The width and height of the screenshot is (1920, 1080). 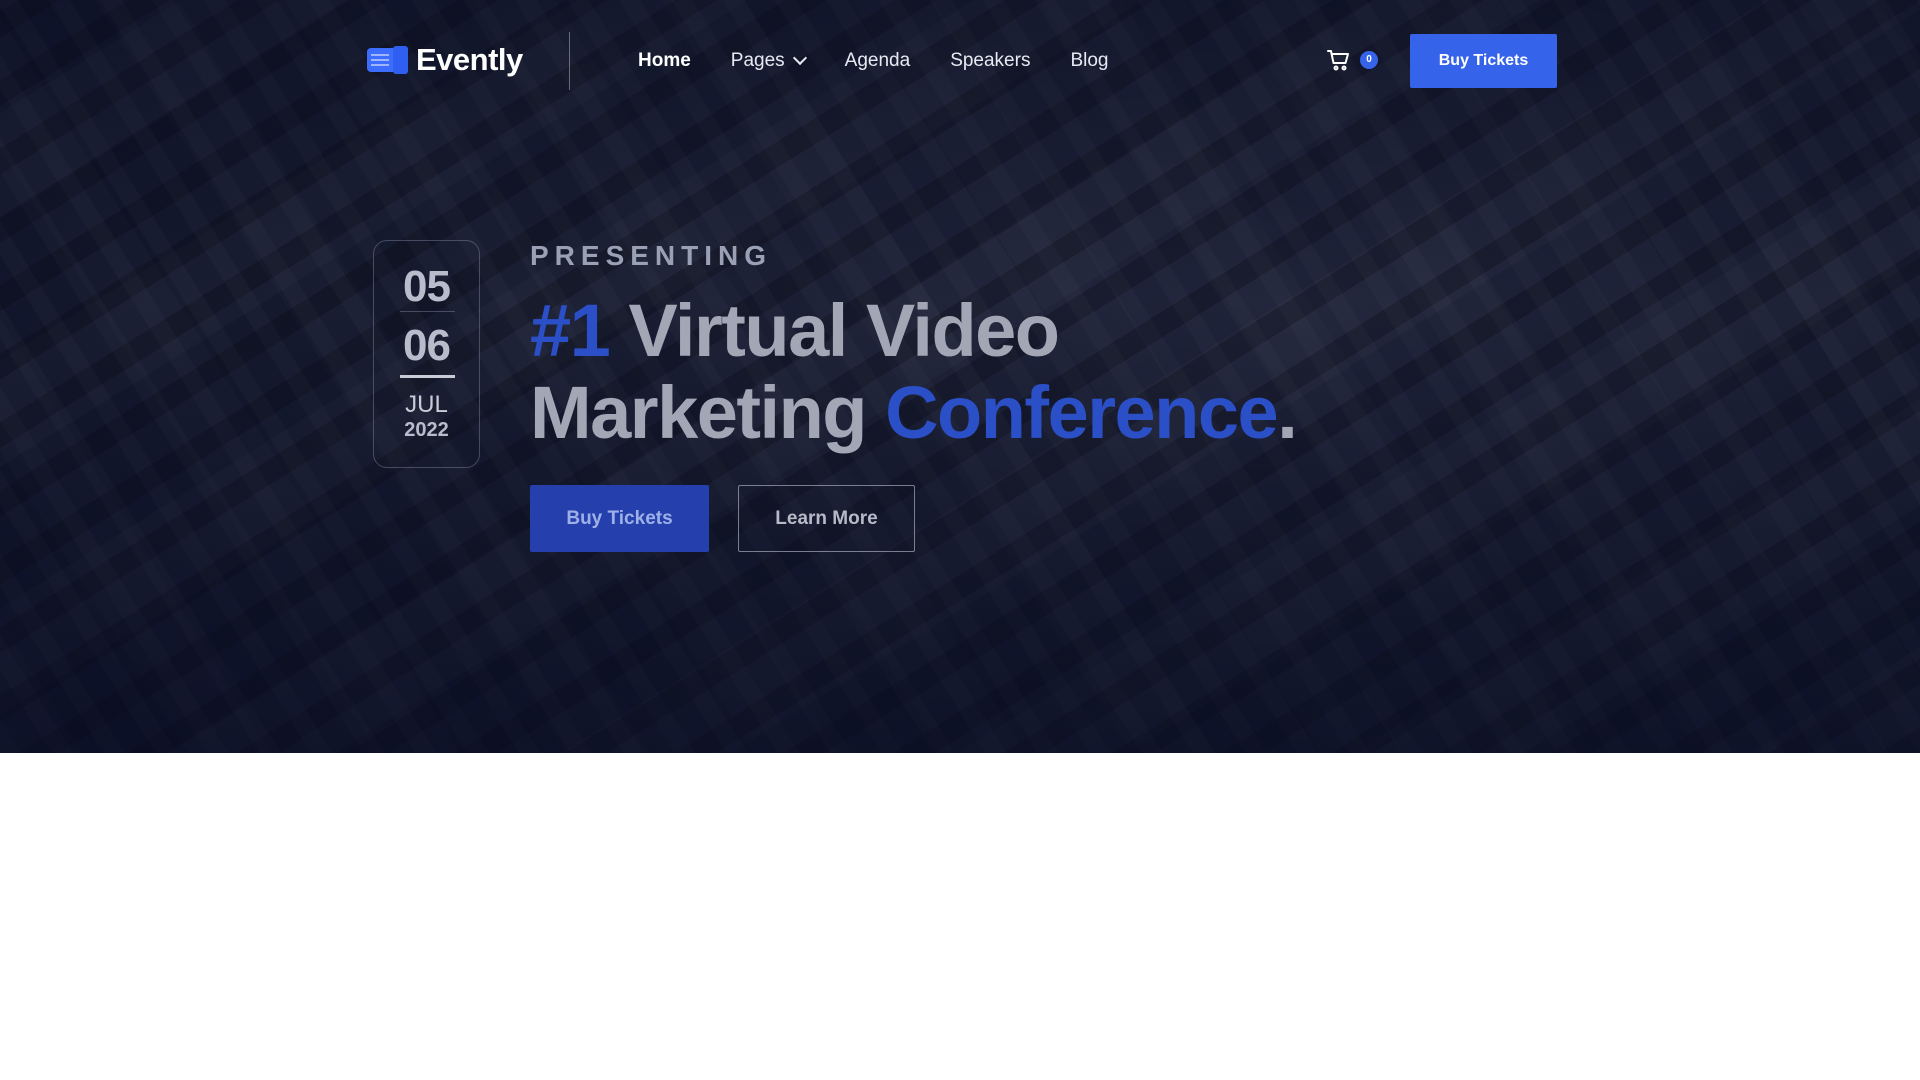 I want to click on date-month: JUL, so click(x=426, y=404).